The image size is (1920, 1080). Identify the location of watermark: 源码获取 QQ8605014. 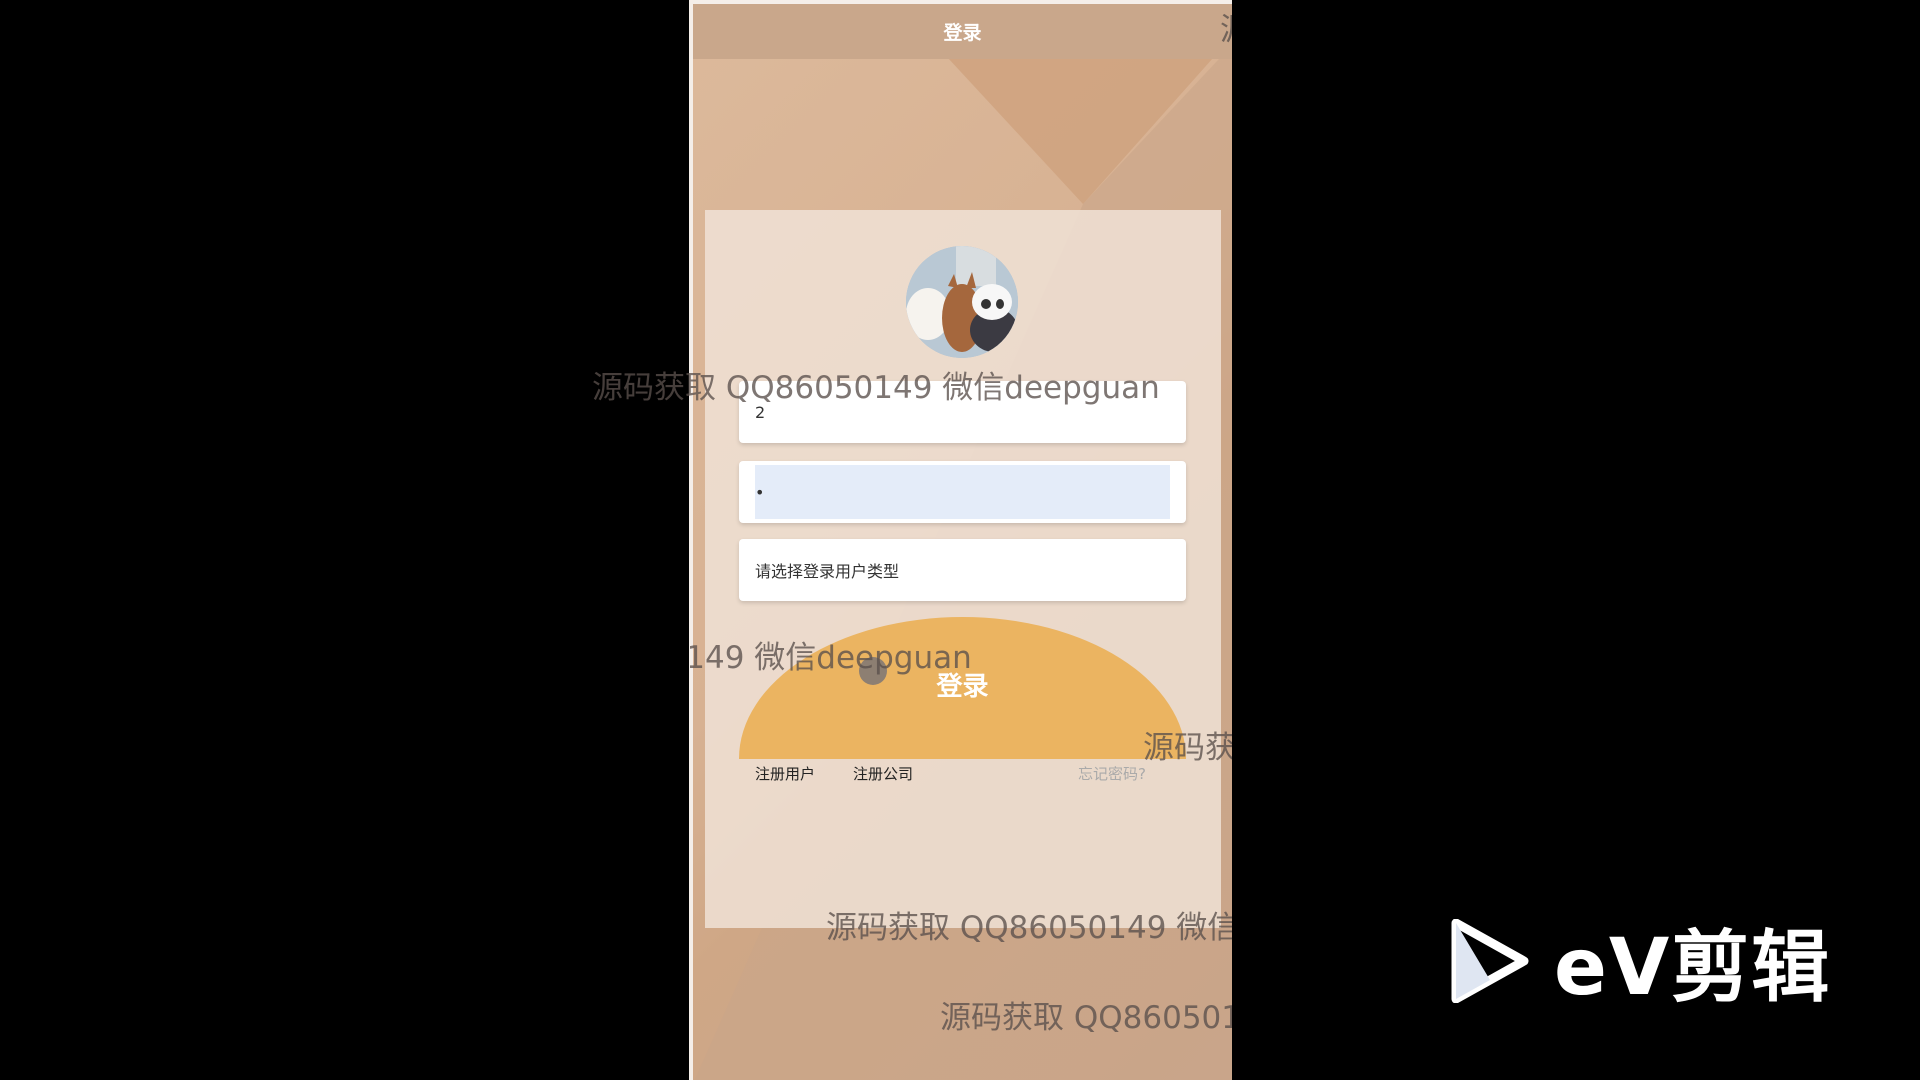
(1086, 1018).